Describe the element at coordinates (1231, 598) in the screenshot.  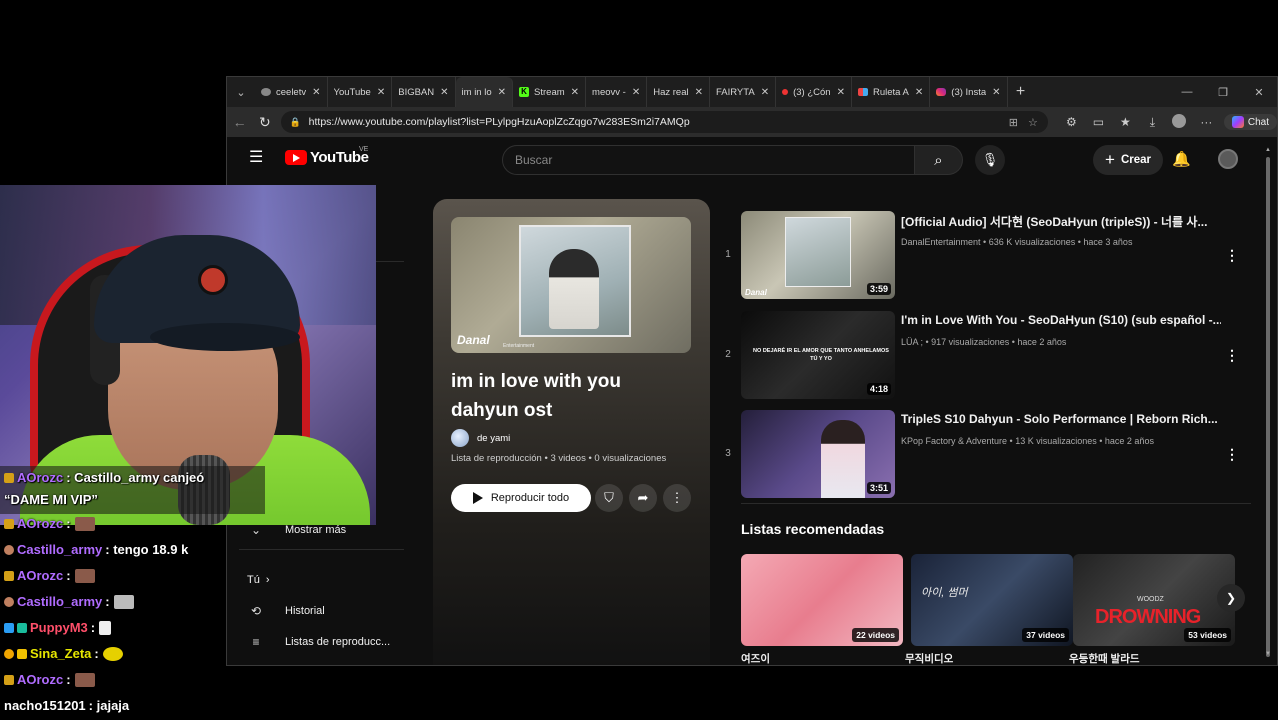
I see `carousel-next-button: ❯` at that location.